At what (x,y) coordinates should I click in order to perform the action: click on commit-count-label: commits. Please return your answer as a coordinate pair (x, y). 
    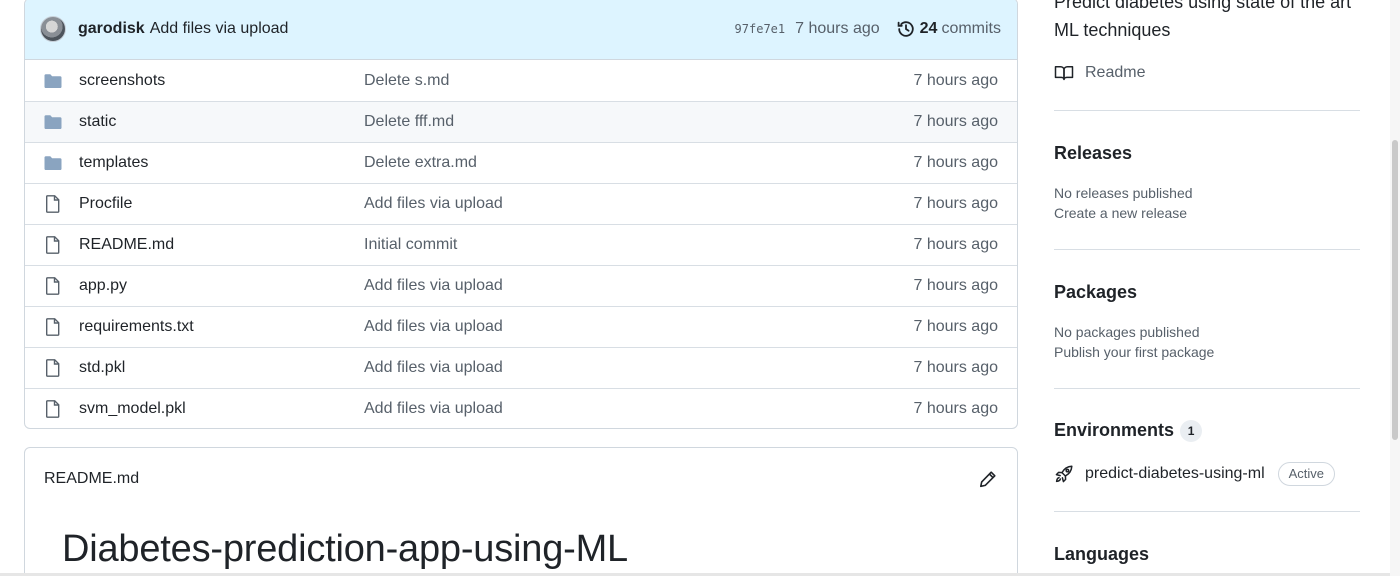
    Looking at the image, I should click on (971, 29).